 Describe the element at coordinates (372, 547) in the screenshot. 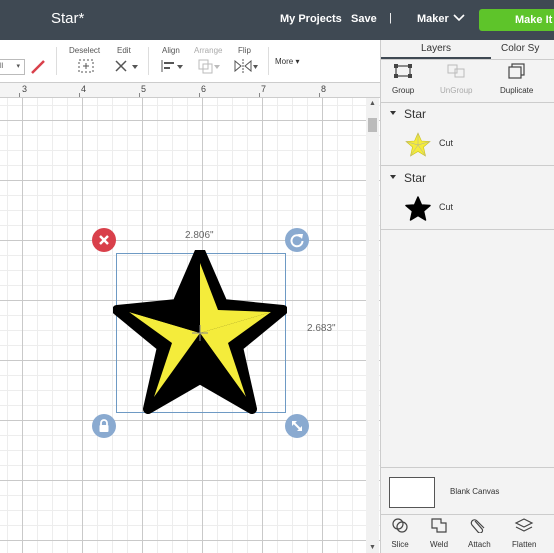

I see `scroll-down-icon: ▼` at that location.